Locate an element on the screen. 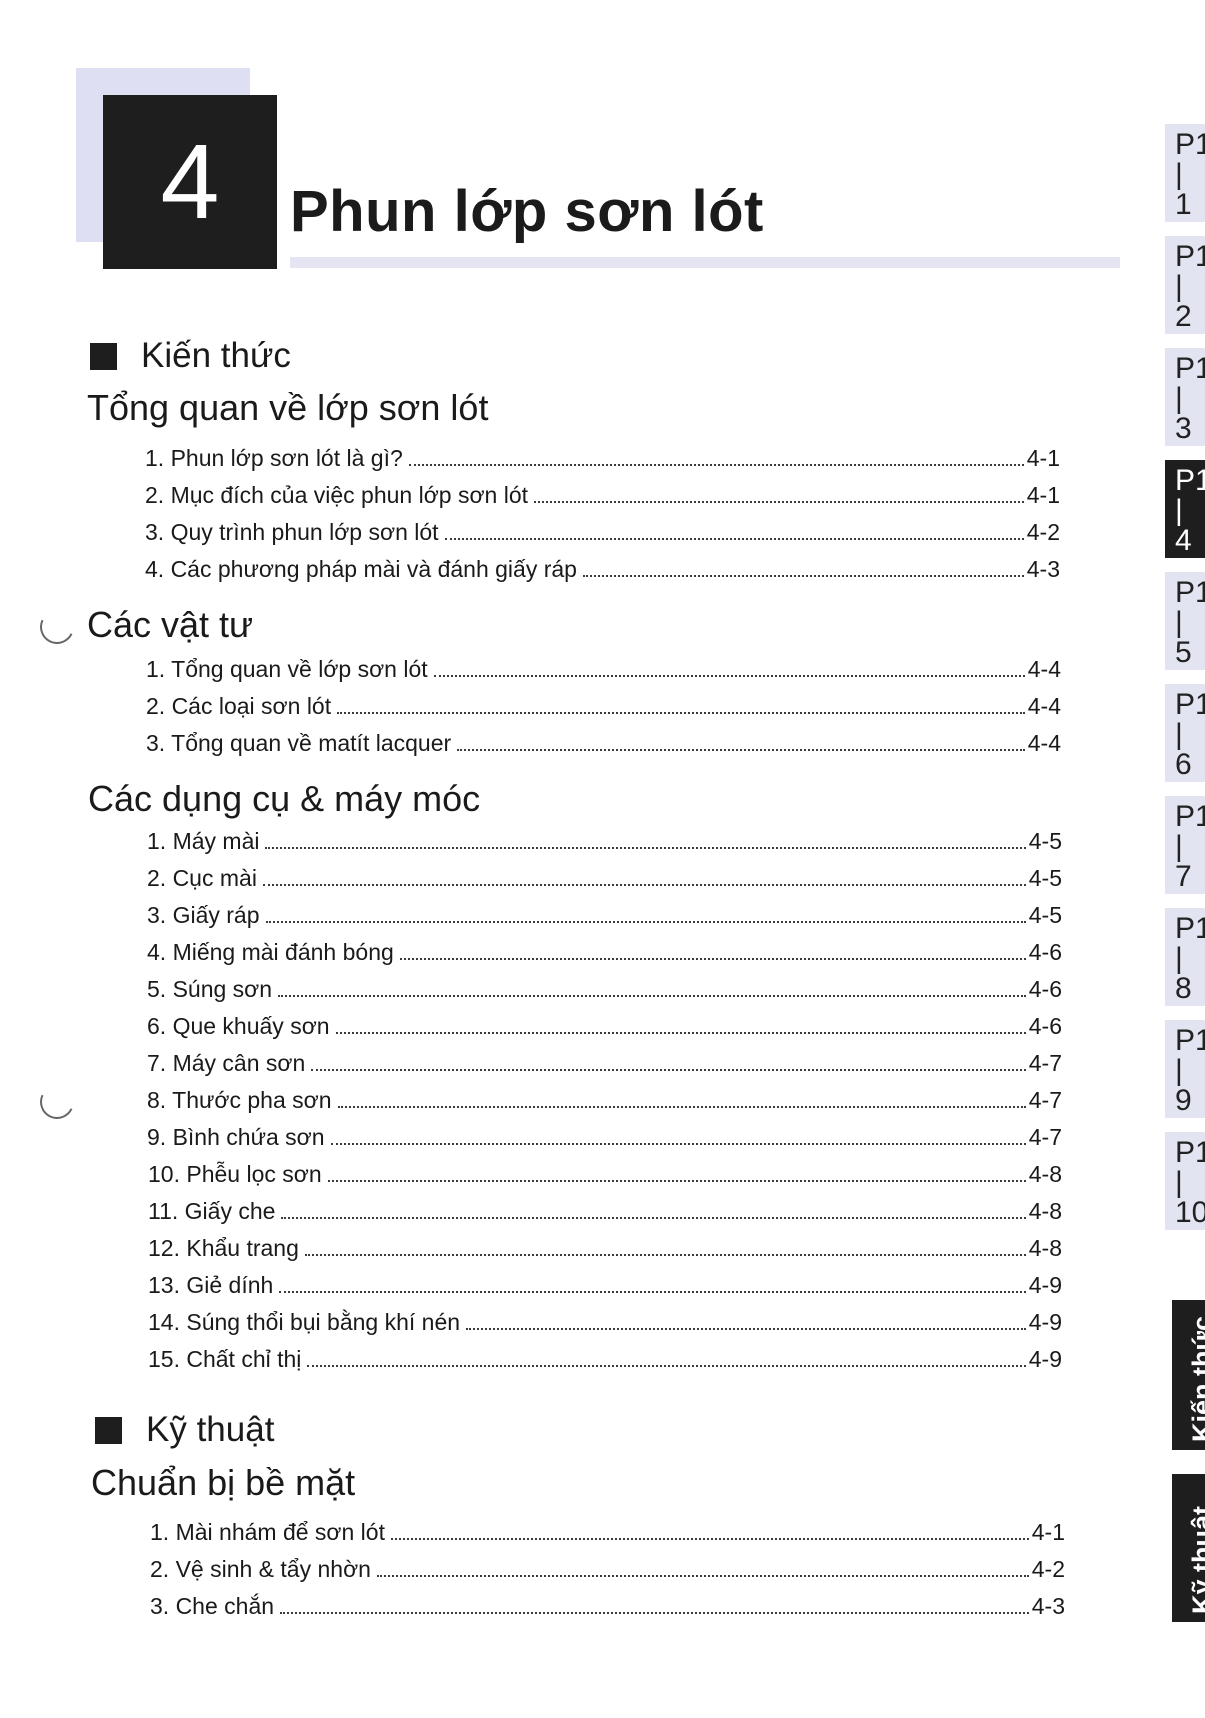 This screenshot has width=1205, height=1718. vertical-tab-kien-thuc: Kiến thức is located at coordinates (1188, 1375).